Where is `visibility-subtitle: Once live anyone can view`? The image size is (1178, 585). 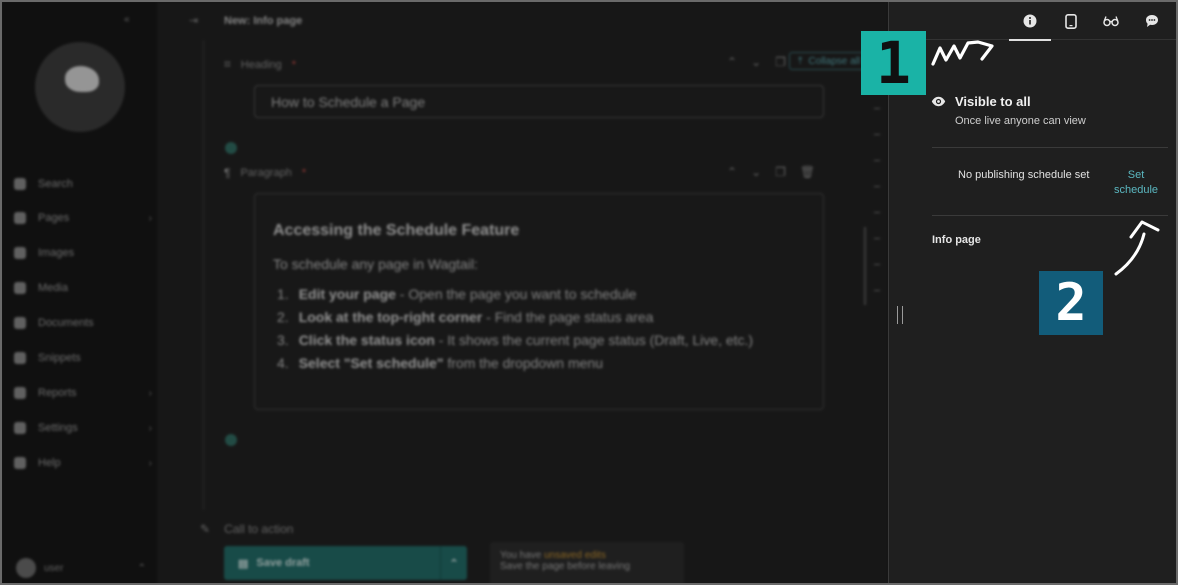
visibility-subtitle: Once live anyone can view is located at coordinates (1020, 121).